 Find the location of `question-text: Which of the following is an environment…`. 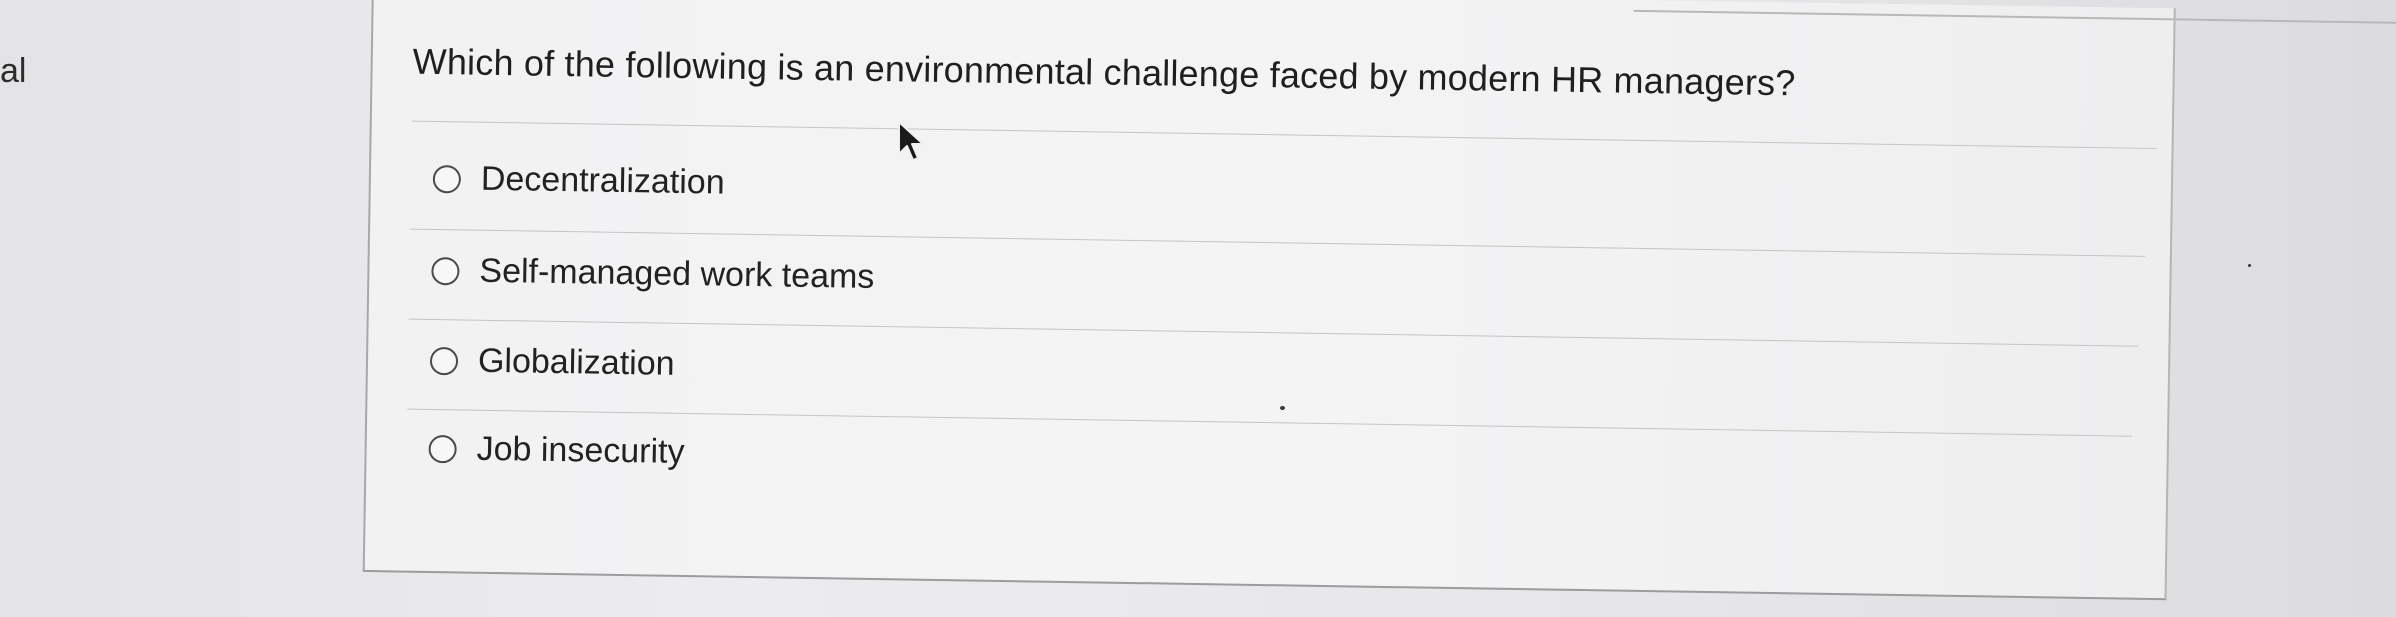

question-text: Which of the following is an environment… is located at coordinates (1104, 72).